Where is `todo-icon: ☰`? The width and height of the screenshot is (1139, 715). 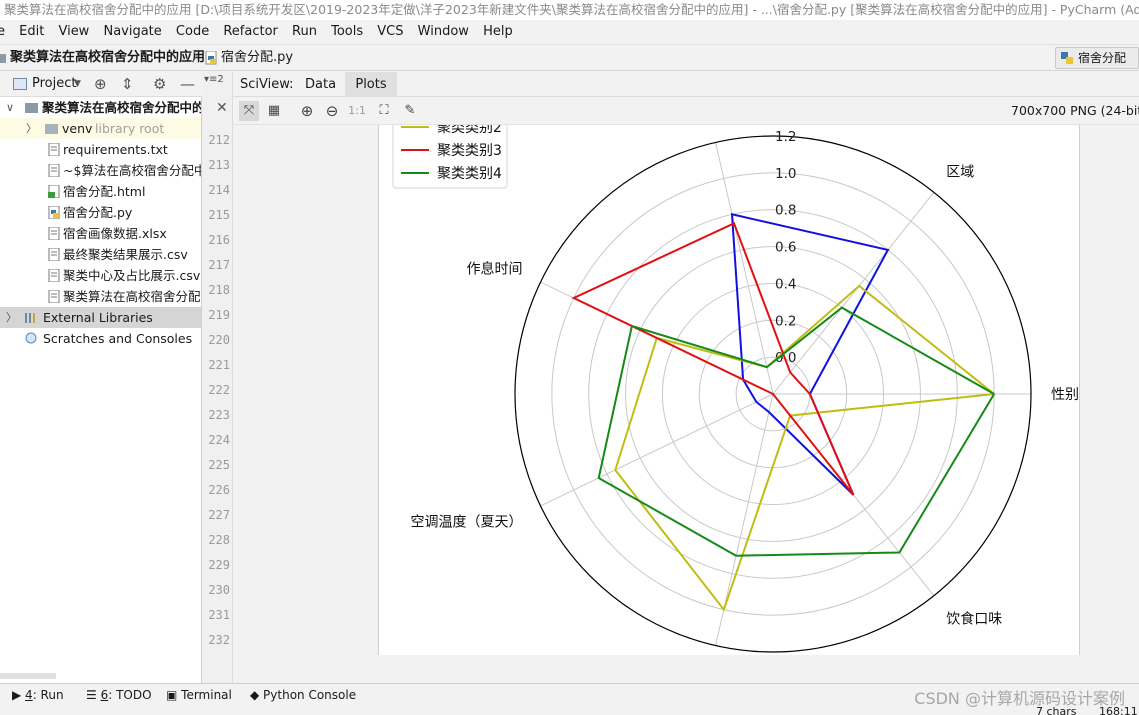
todo-icon: ☰ is located at coordinates (93, 695).